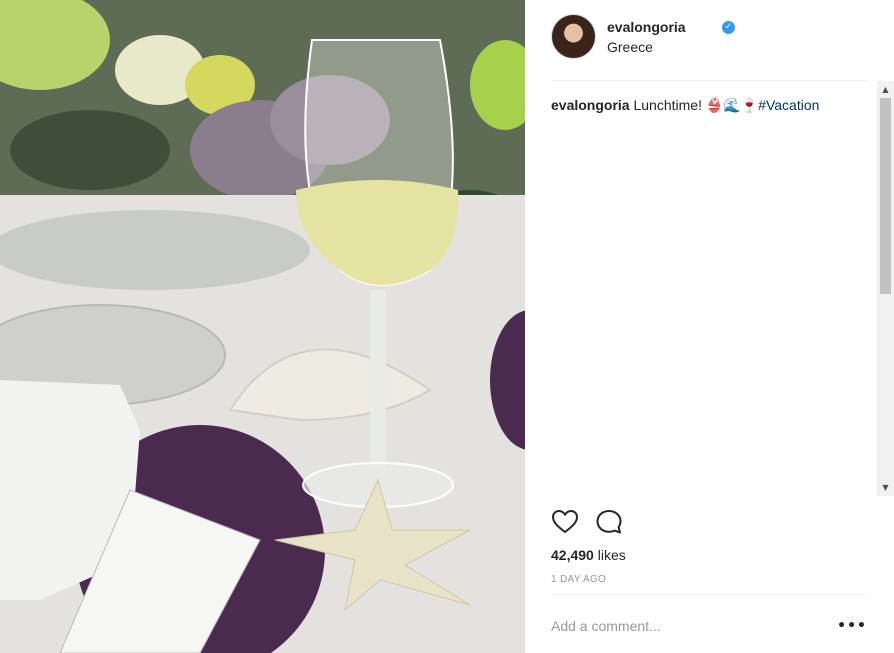 This screenshot has width=894, height=653. Describe the element at coordinates (728, 27) in the screenshot. I see `verified-badge-icon: ✓` at that location.